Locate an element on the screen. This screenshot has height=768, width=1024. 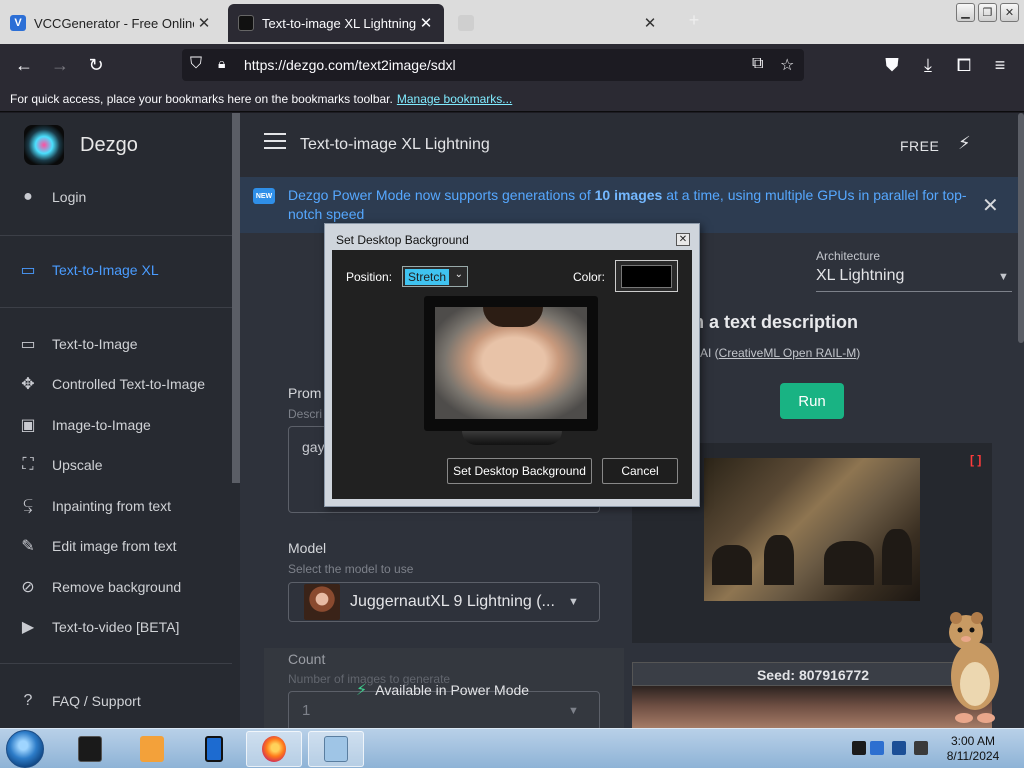
color-swatch is located at coordinates (646, 276).